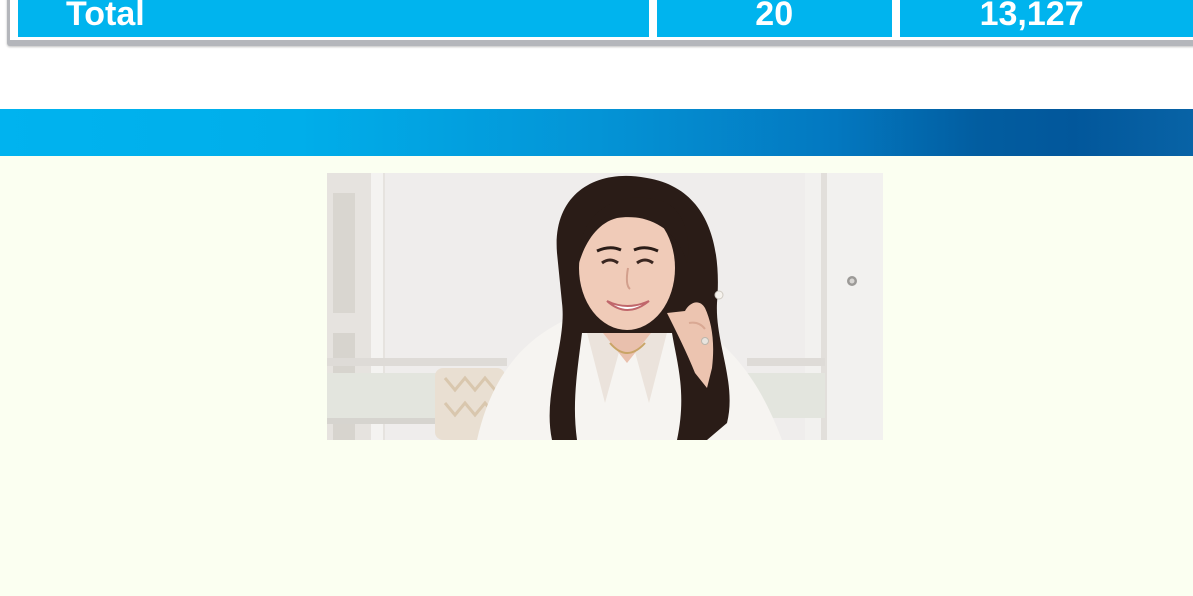 The height and width of the screenshot is (596, 1193). I want to click on total-count: 20, so click(774, 16).